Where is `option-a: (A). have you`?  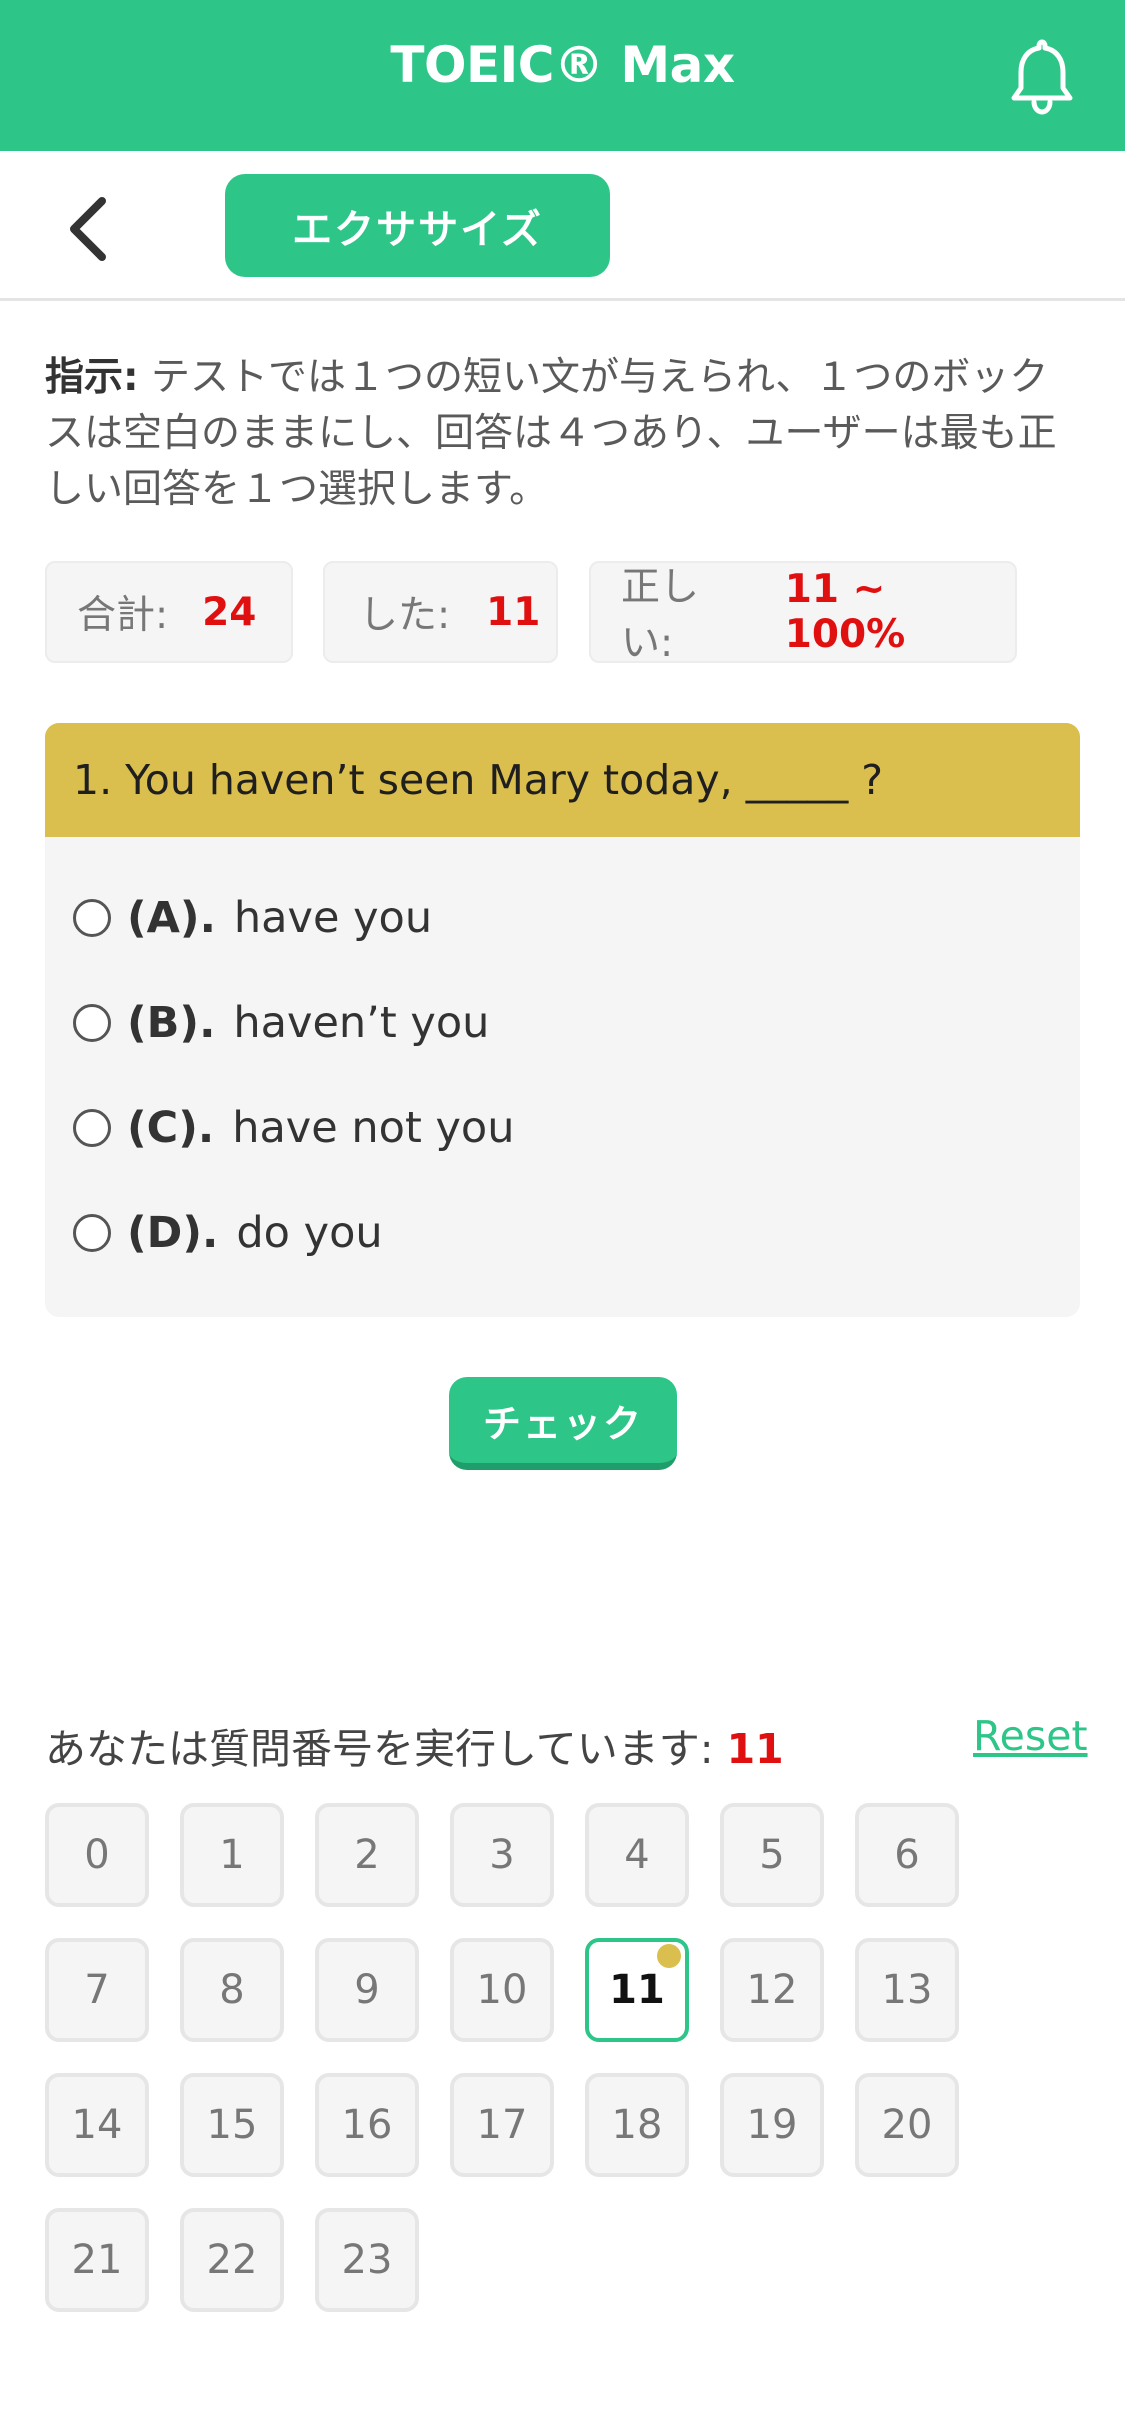
option-a: (A). have you is located at coordinates (252, 918).